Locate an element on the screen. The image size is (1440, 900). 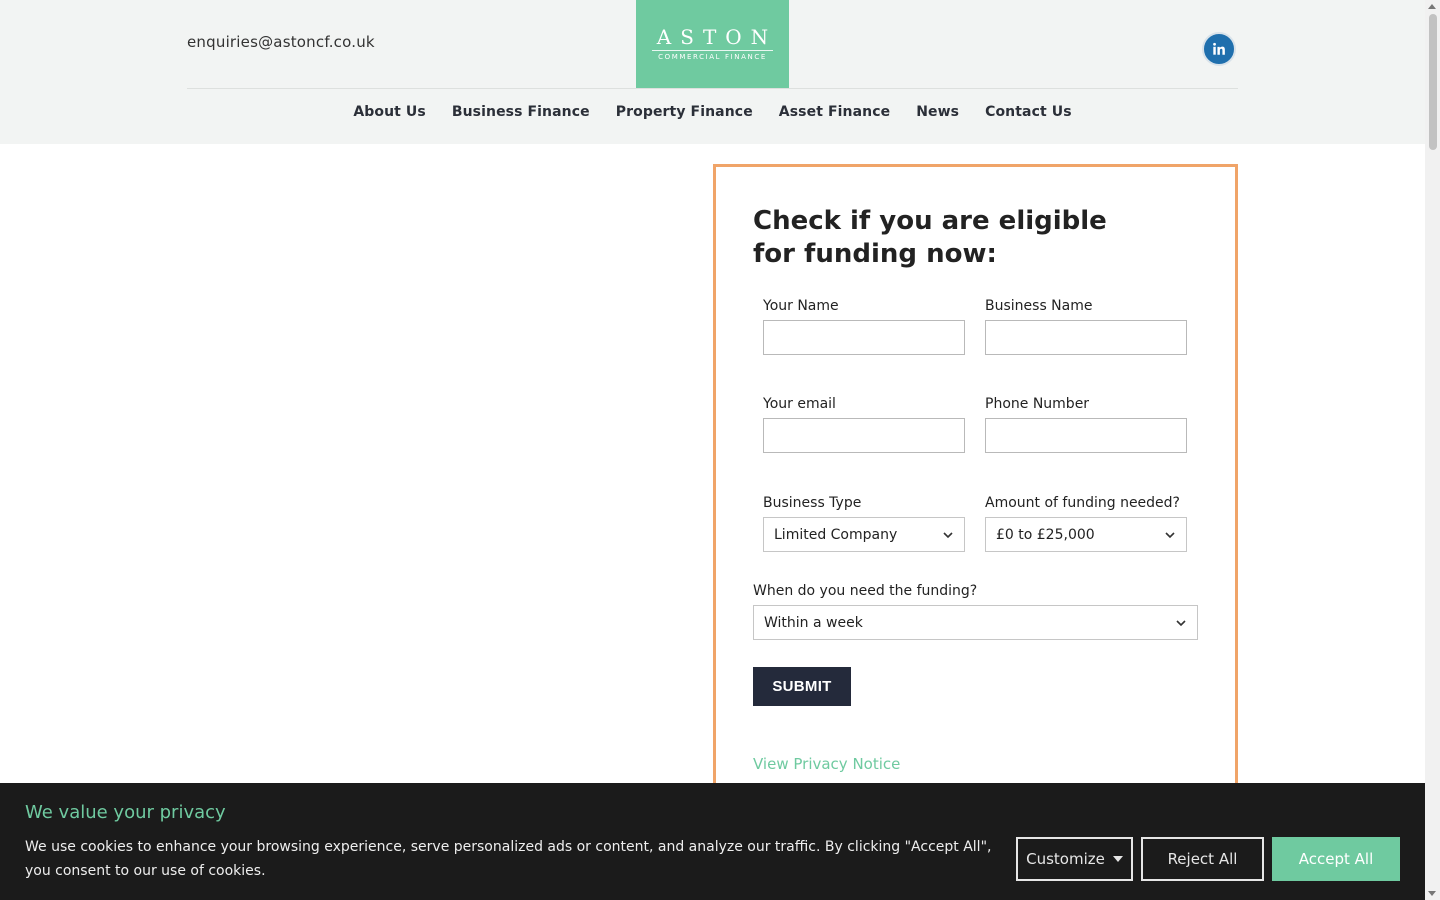
funding-when-label: When do you need the funding? is located at coordinates (865, 591).